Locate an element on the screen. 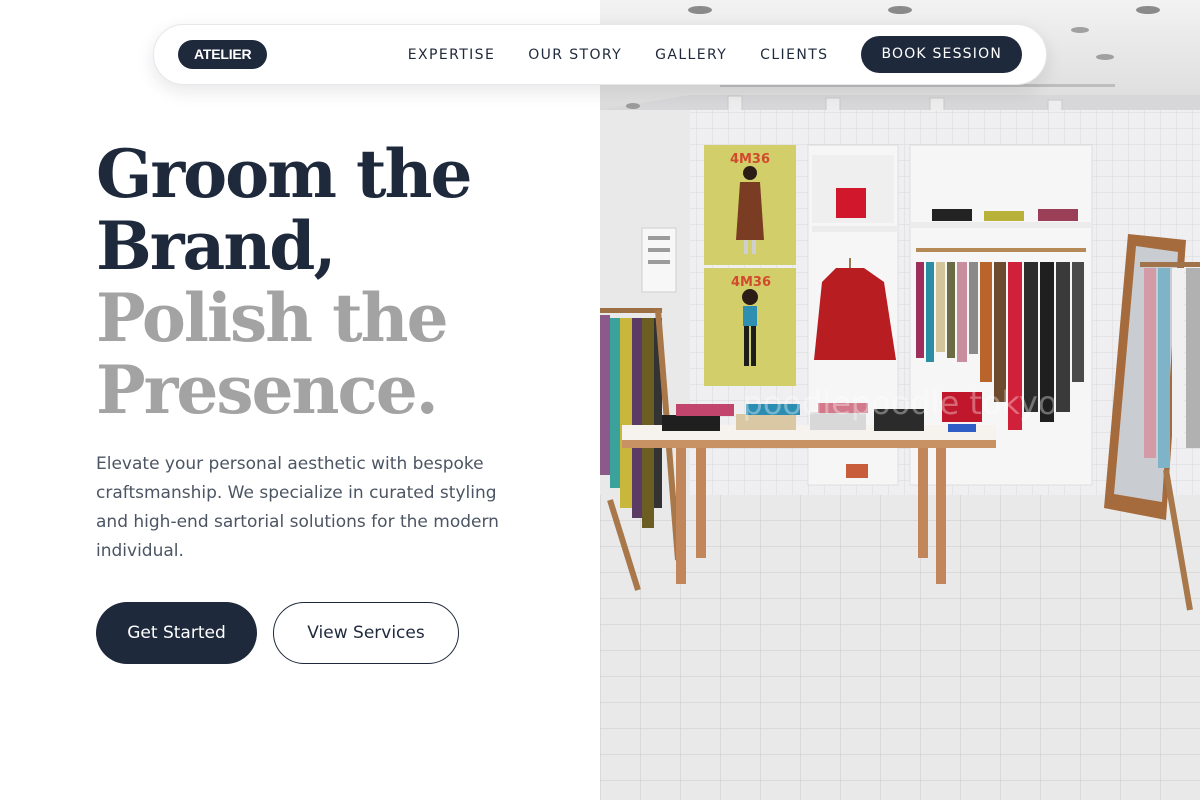 This screenshot has width=1200, height=800. hero-headline: Groom the Brand, Polish the Presence. is located at coordinates (331, 282).